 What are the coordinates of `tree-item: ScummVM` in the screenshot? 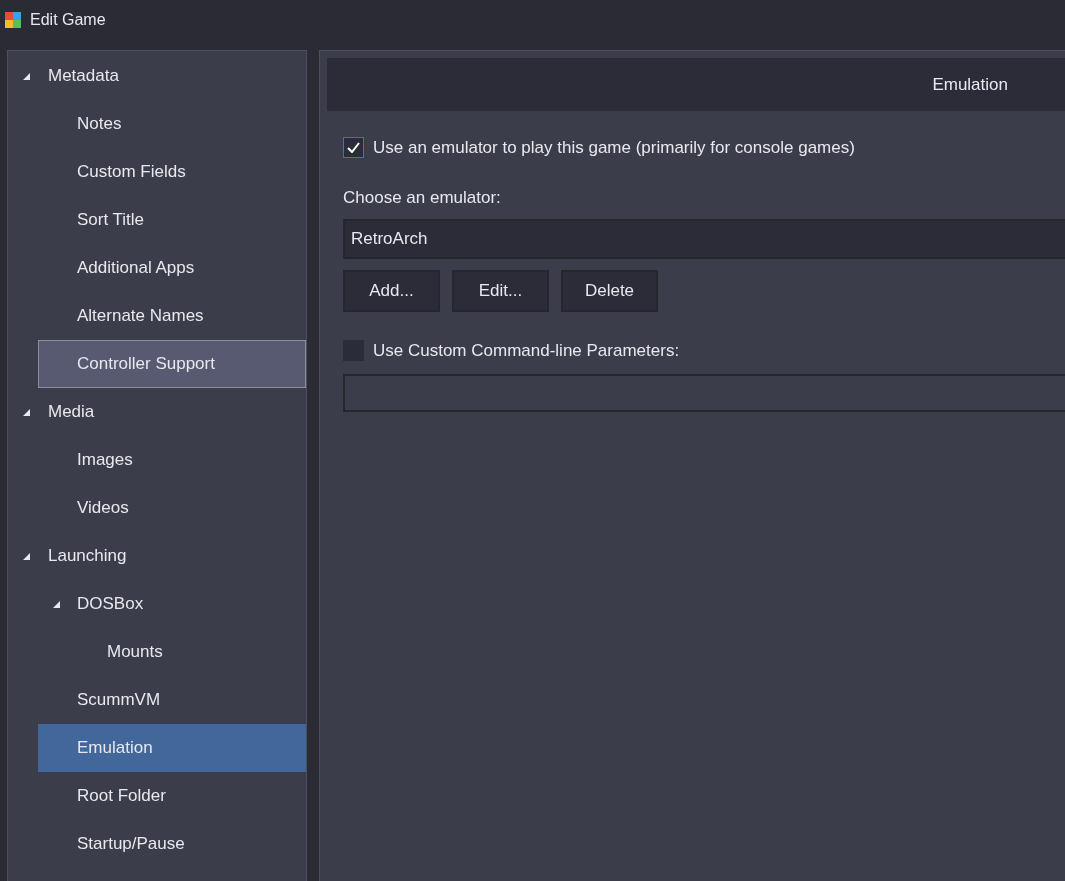 It's located at (172, 700).